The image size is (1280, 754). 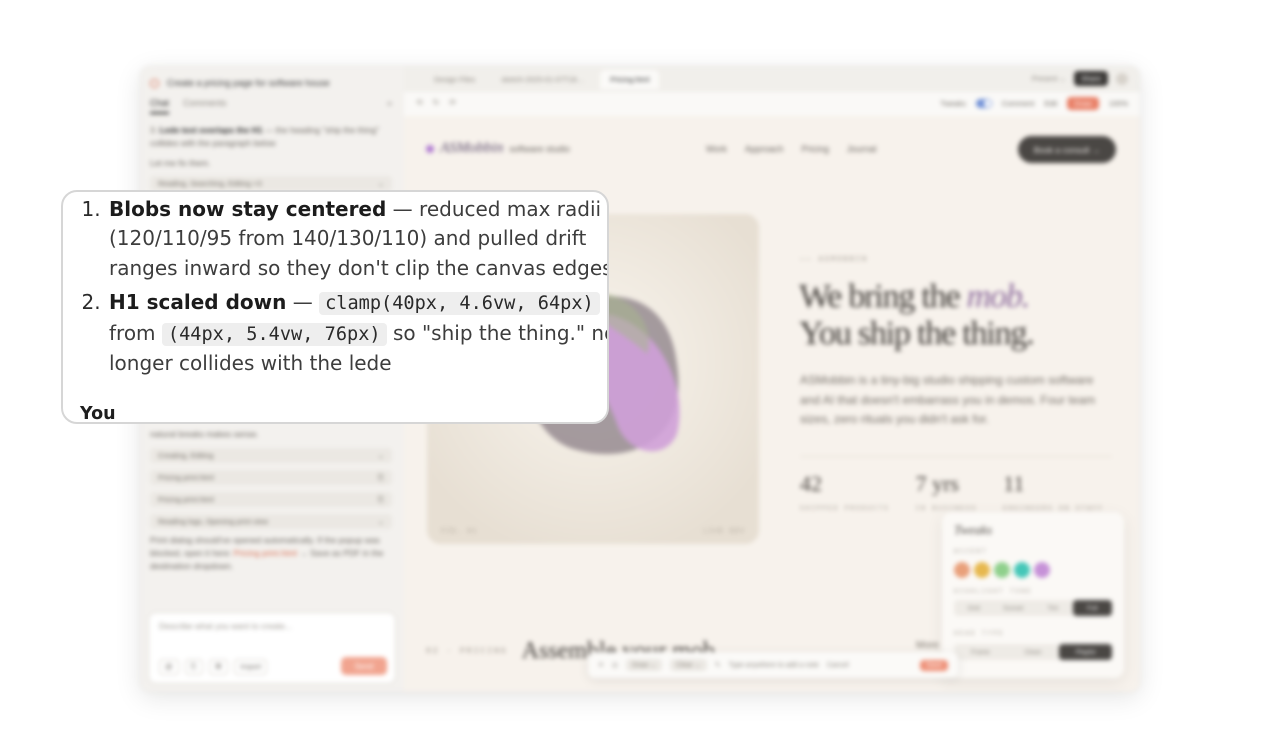 What do you see at coordinates (845, 508) in the screenshot?
I see `stat-label: SHIPPED PRODUCTS` at bounding box center [845, 508].